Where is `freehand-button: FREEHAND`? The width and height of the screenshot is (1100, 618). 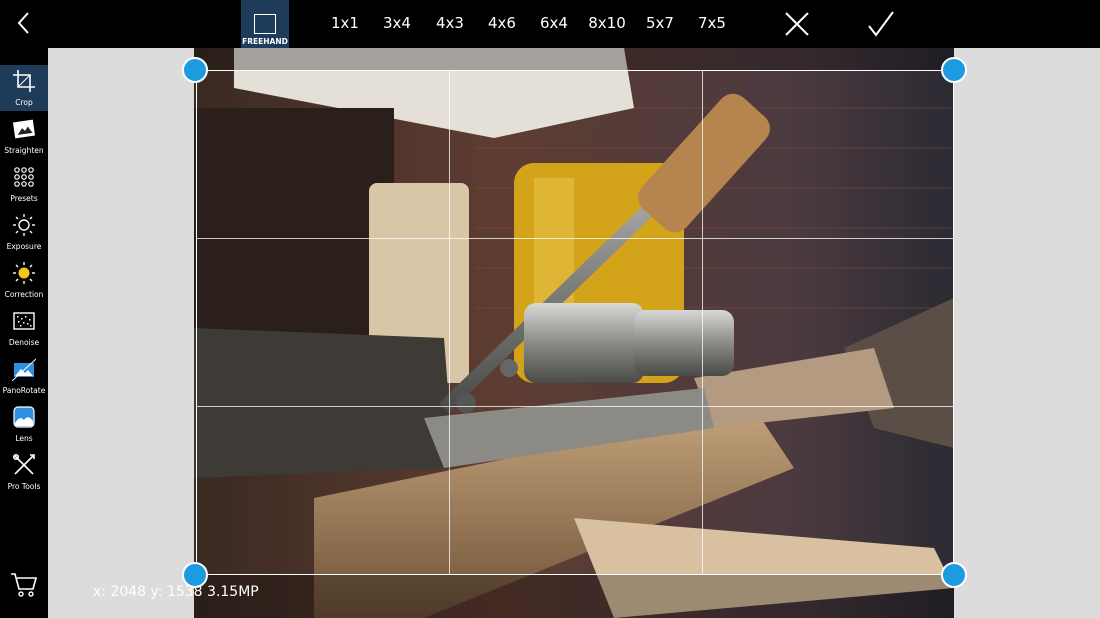 freehand-button: FREEHAND is located at coordinates (265, 24).